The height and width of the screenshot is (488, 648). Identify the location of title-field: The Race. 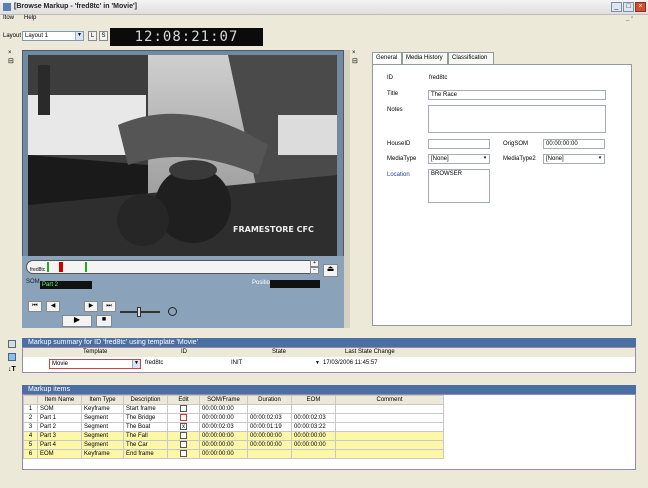
(517, 95).